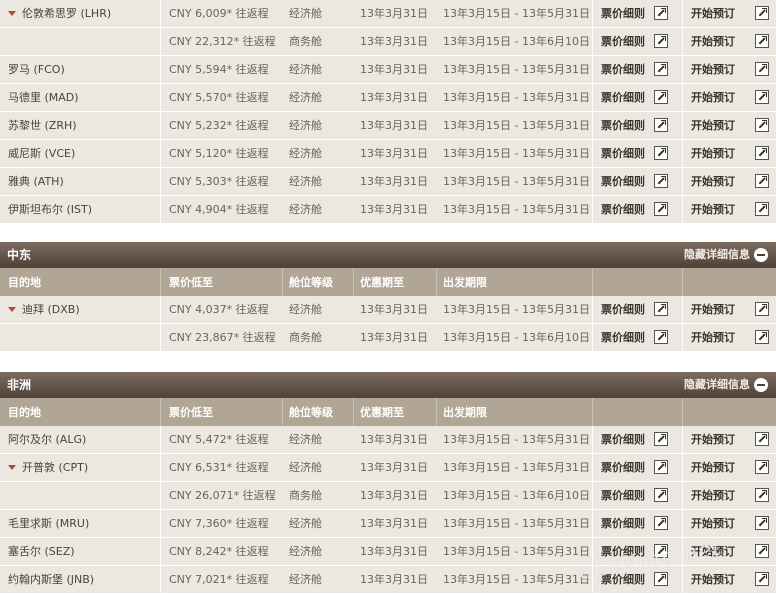 The width and height of the screenshot is (776, 594). What do you see at coordinates (219, 153) in the screenshot?
I see `price-cell: CNY 5,120* 往返程` at bounding box center [219, 153].